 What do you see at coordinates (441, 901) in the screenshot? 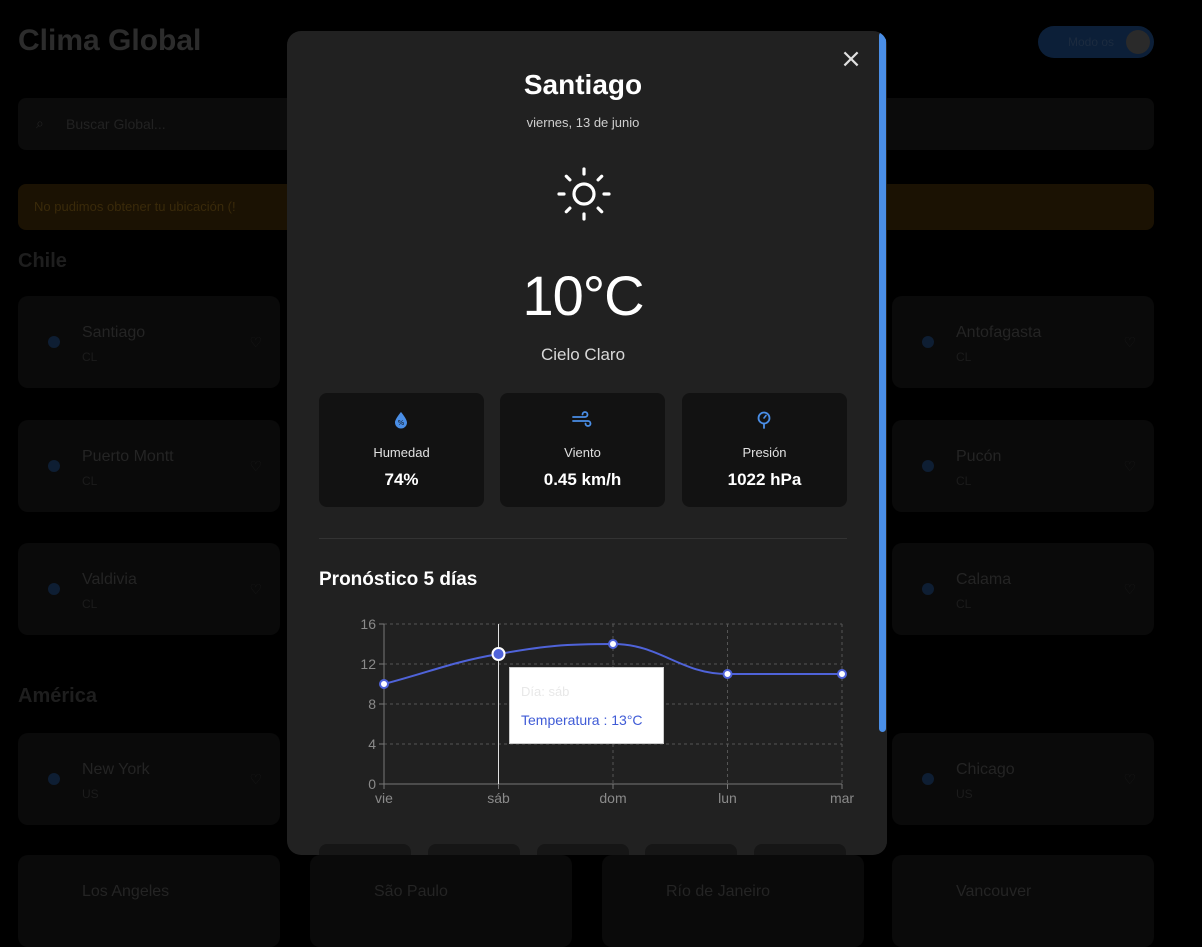
I see `city-card: São Paulo` at bounding box center [441, 901].